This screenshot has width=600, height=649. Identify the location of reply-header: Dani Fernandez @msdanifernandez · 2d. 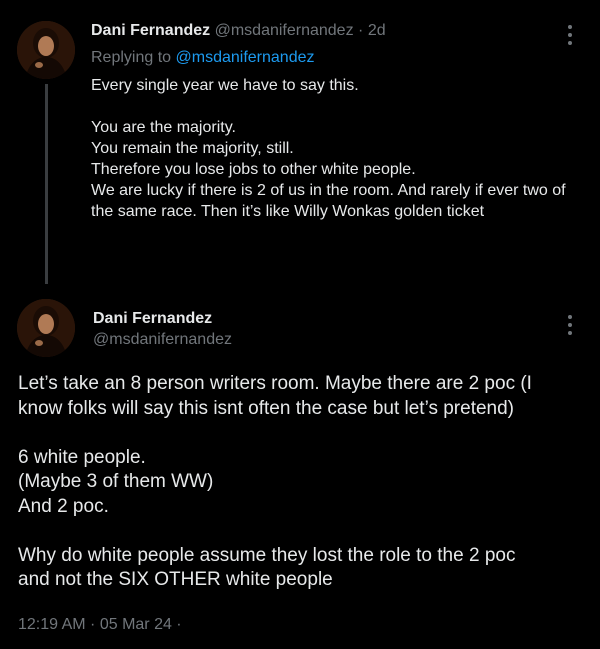
(238, 31).